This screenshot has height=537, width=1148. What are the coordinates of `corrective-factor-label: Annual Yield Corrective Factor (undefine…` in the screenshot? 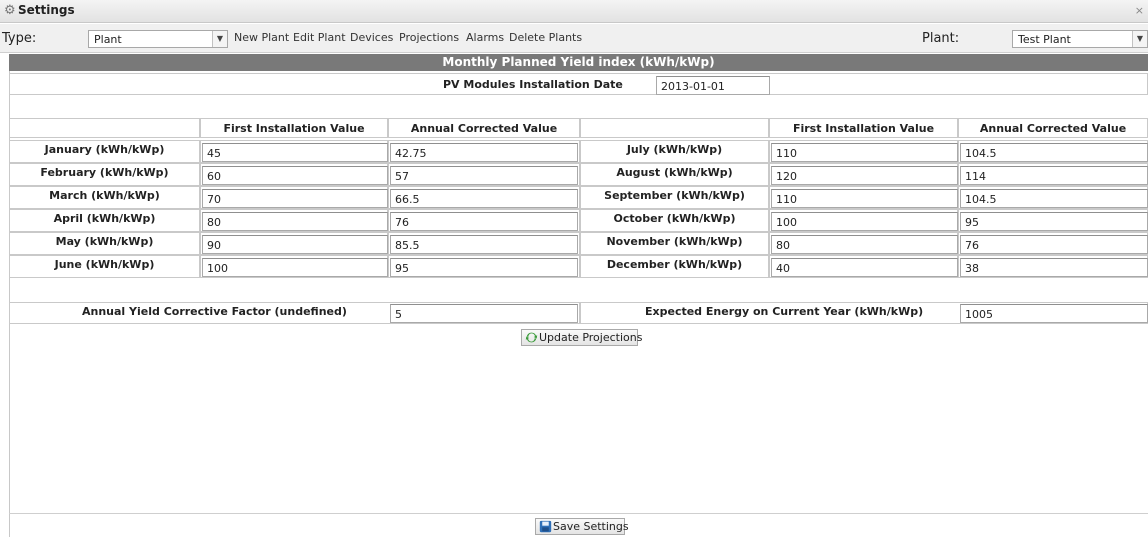 It's located at (214, 311).